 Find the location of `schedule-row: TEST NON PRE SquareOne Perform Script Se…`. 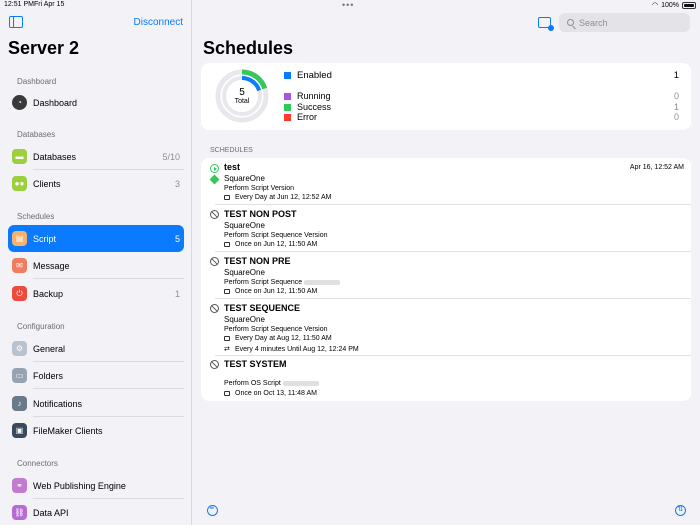

schedule-row: TEST NON PRE SquareOne Perform Script Se… is located at coordinates (446, 275).